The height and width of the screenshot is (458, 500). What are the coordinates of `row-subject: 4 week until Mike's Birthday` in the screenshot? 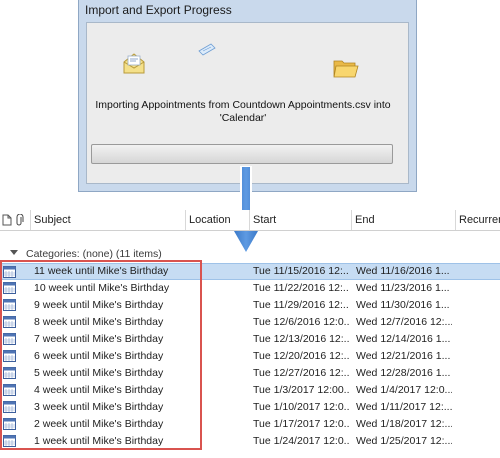 It's located at (99, 390).